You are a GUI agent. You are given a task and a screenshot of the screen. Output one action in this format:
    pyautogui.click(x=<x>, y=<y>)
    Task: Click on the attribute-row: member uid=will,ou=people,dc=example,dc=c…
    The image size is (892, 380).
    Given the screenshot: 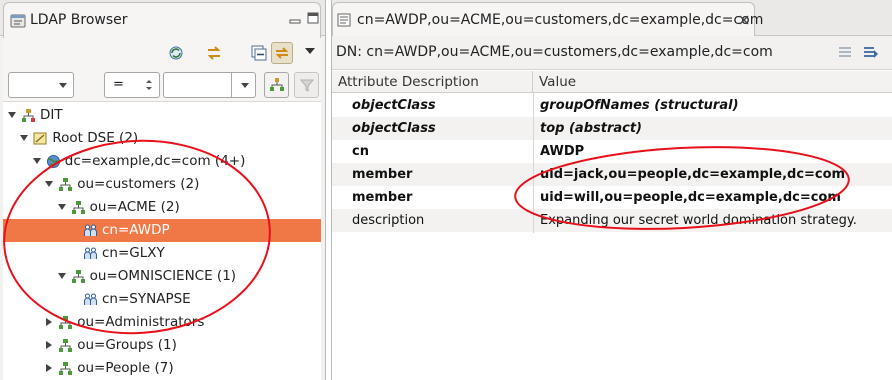 What is the action you would take?
    pyautogui.click(x=612, y=197)
    